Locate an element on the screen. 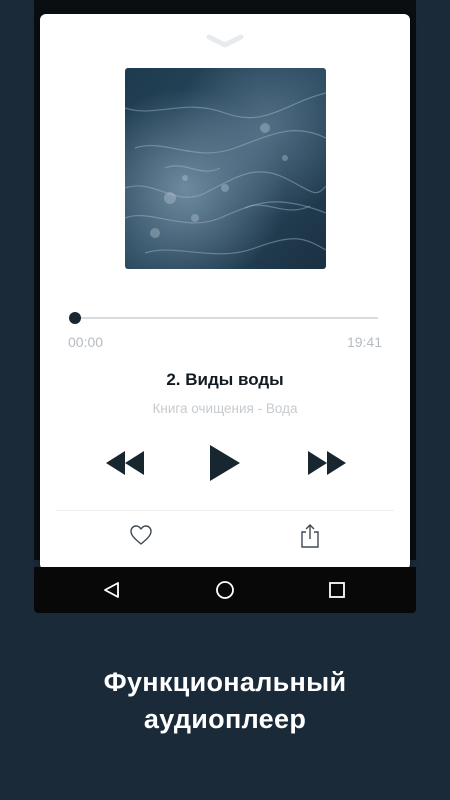  play-icon is located at coordinates (225, 463).